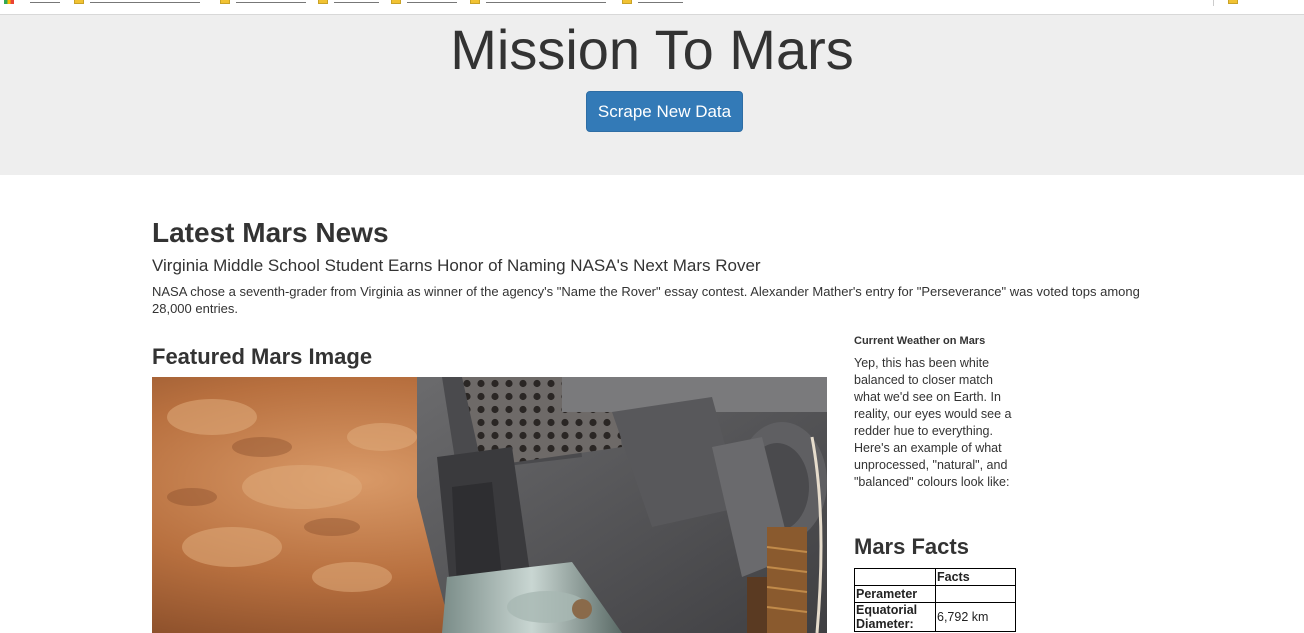 This screenshot has width=1304, height=633. I want to click on table-row-label: Perameter, so click(895, 594).